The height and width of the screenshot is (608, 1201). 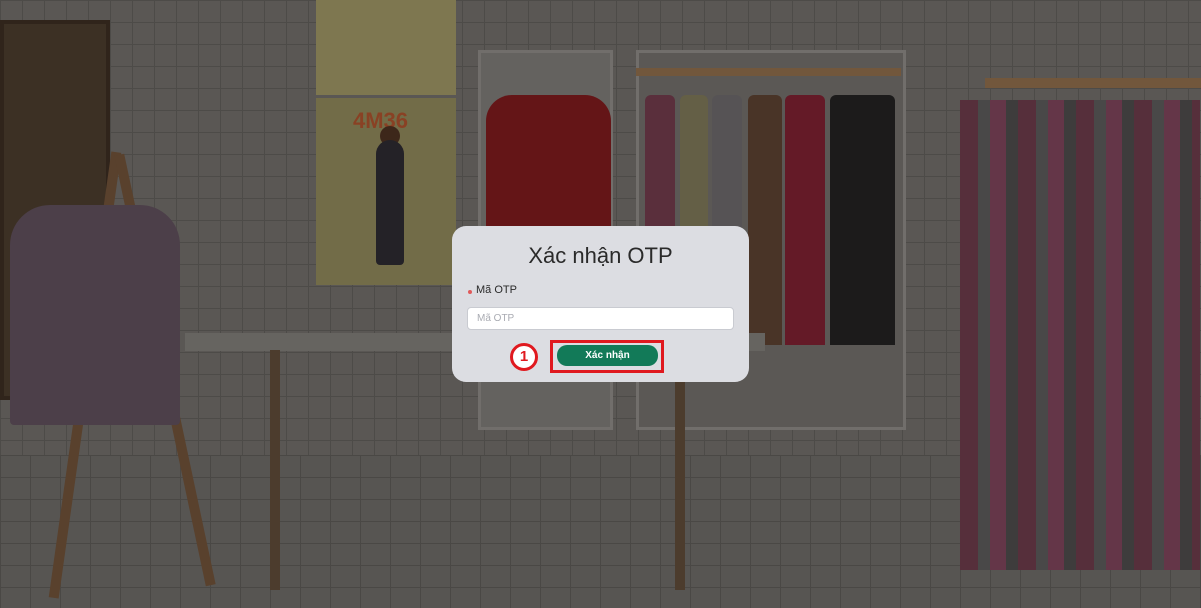 I want to click on otp-field-label: Mã OTP, so click(x=496, y=290).